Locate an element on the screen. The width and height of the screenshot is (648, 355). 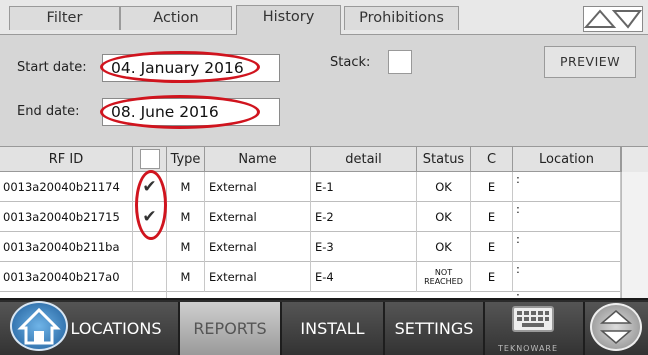
start-date-field: 04. January 2016 is located at coordinates (191, 68).